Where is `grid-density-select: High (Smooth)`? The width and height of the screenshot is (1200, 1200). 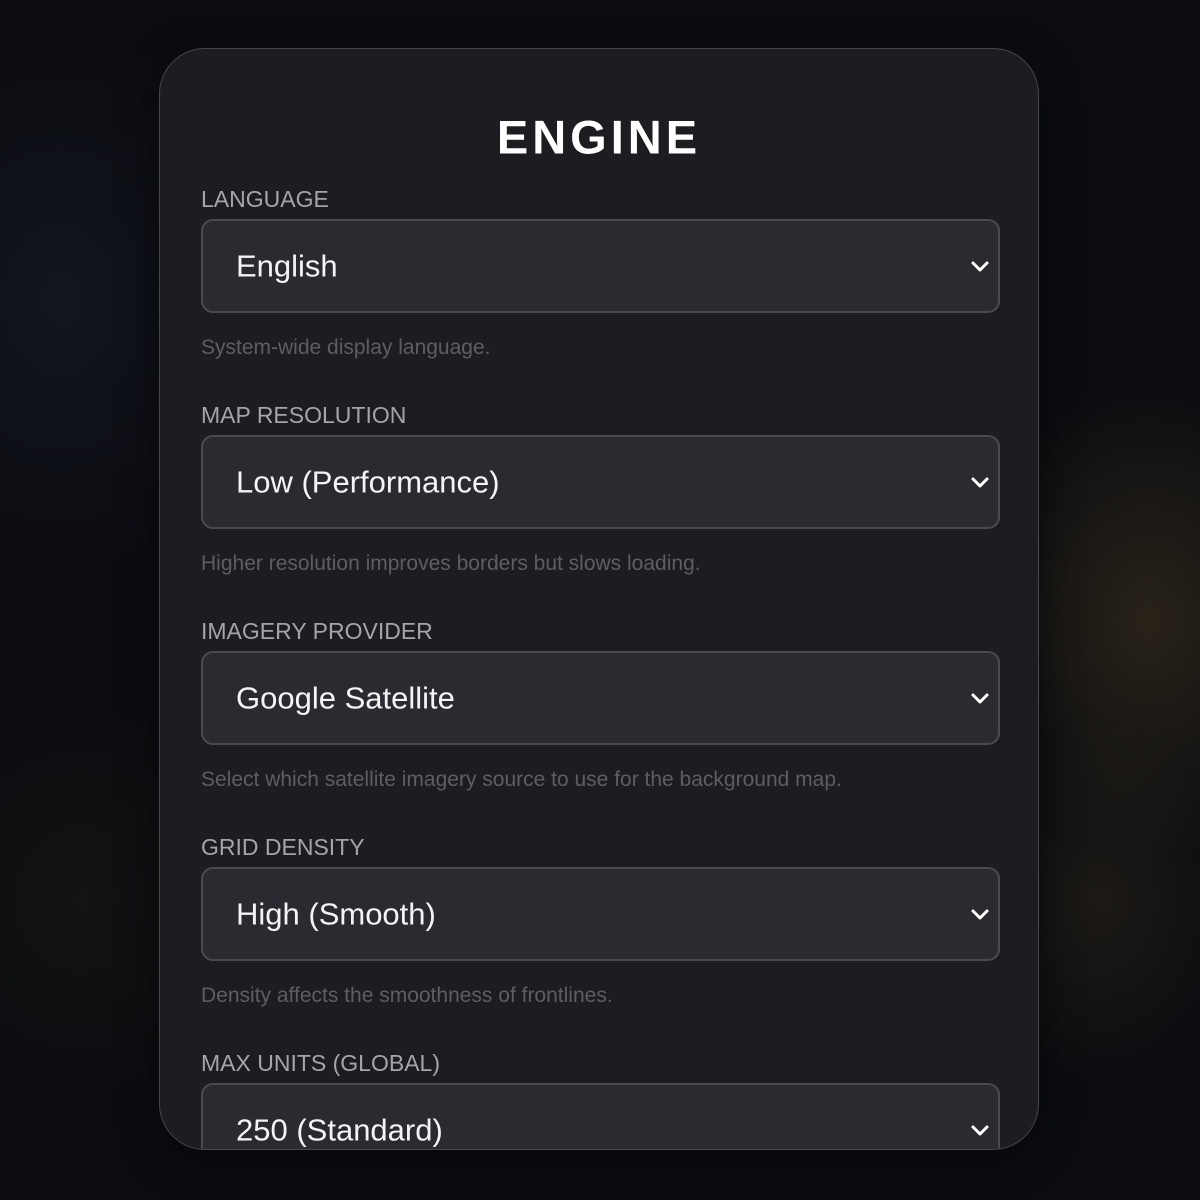 grid-density-select: High (Smooth) is located at coordinates (600, 914).